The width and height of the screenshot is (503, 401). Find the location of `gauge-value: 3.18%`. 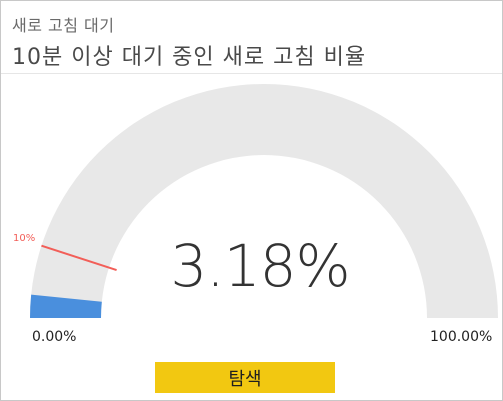

gauge-value: 3.18% is located at coordinates (260, 266).